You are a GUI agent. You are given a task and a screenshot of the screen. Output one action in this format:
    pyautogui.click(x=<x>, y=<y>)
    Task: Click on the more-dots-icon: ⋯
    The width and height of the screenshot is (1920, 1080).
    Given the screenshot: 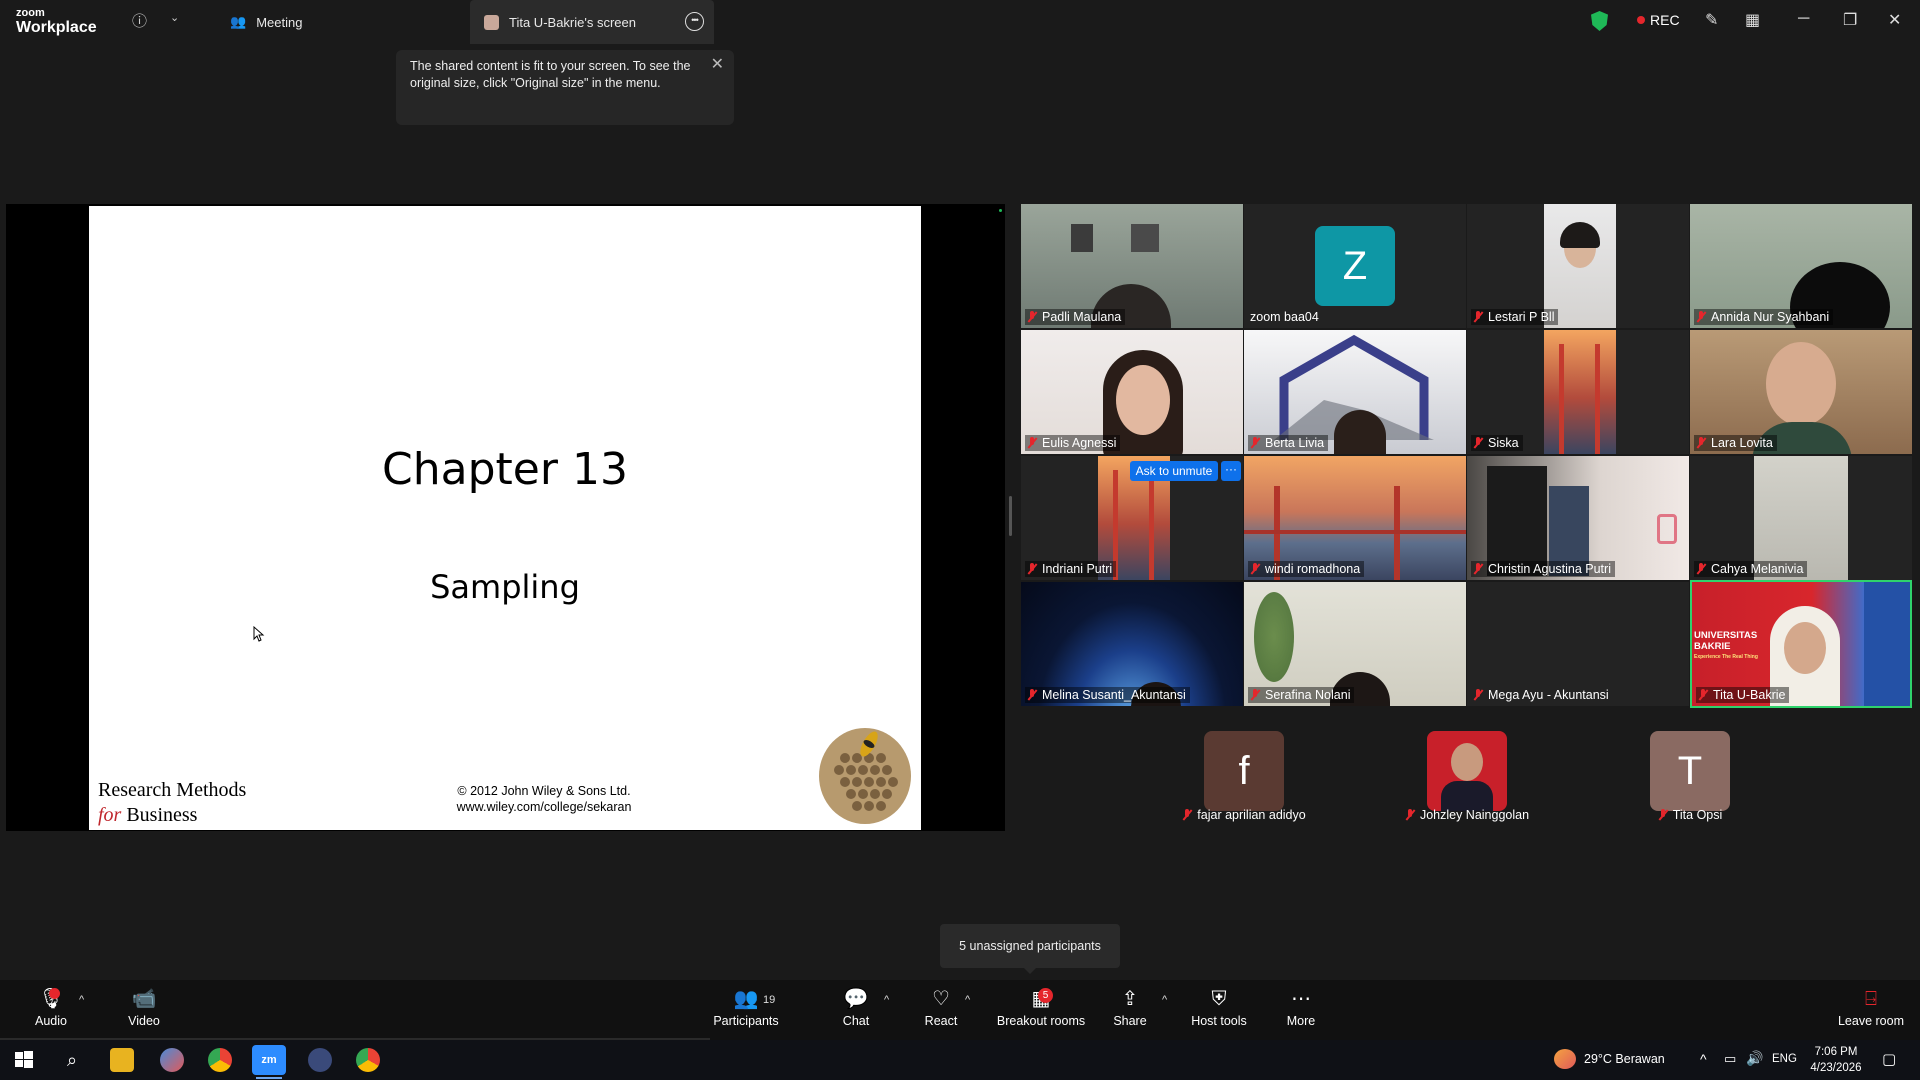 What is the action you would take?
    pyautogui.click(x=1301, y=999)
    